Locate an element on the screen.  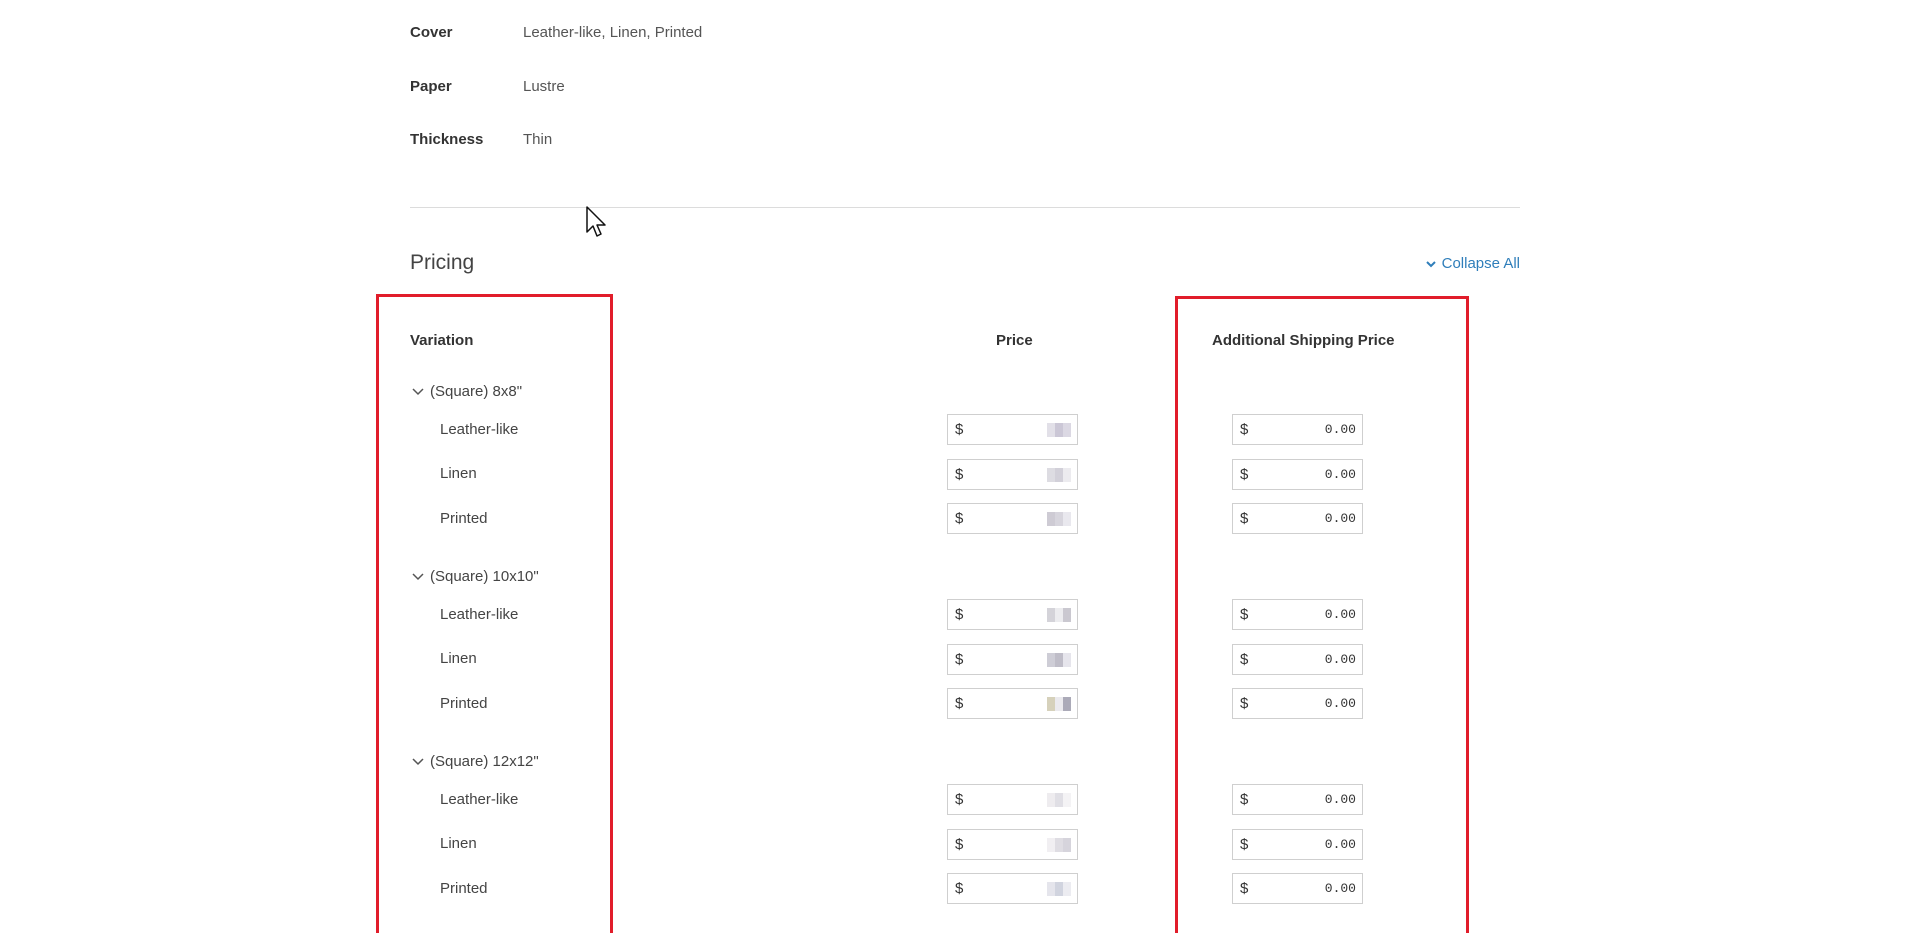
variation-highlight-box is located at coordinates (494, 613).